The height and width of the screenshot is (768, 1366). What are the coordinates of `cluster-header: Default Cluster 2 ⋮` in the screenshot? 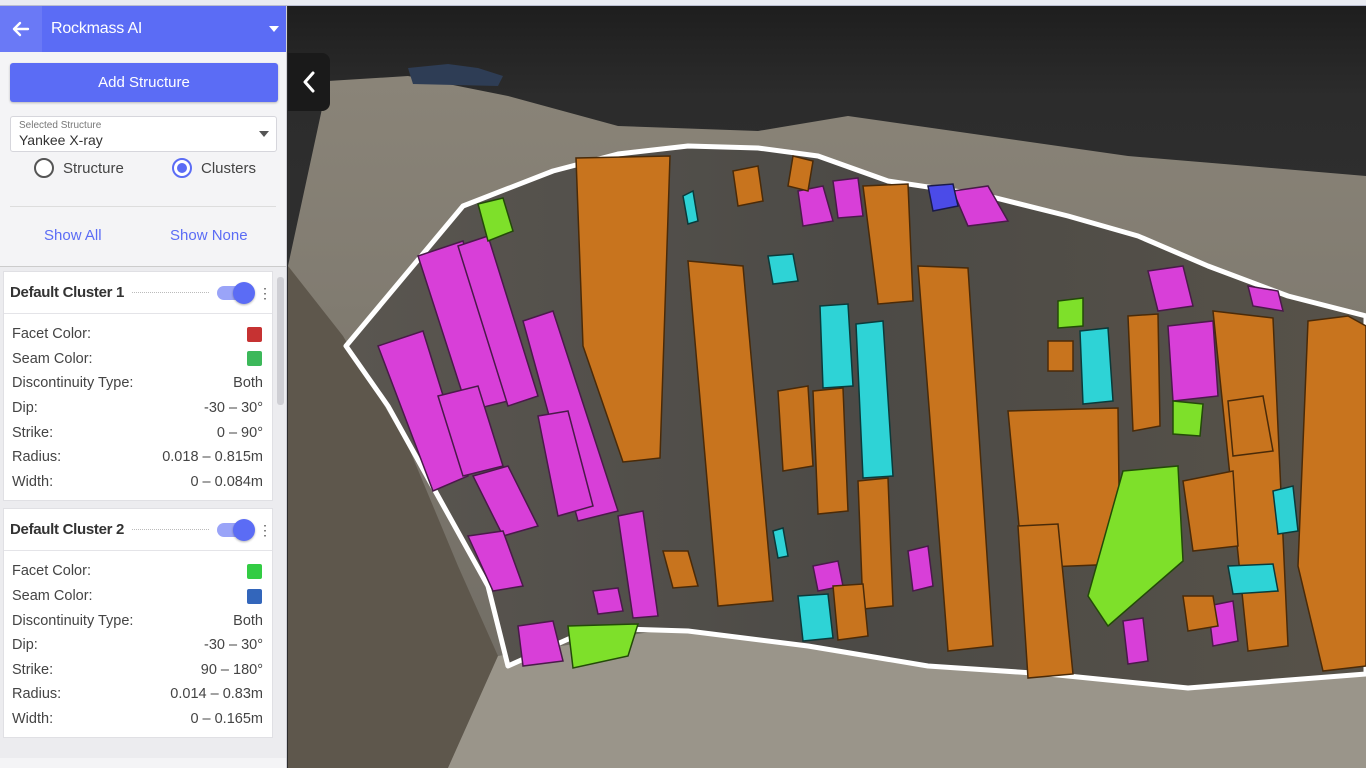 It's located at (138, 530).